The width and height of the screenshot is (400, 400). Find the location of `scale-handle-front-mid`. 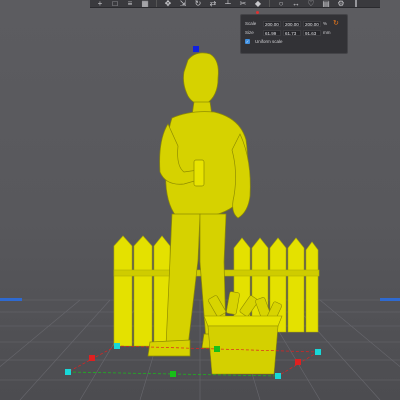

scale-handle-front-mid is located at coordinates (173, 374).